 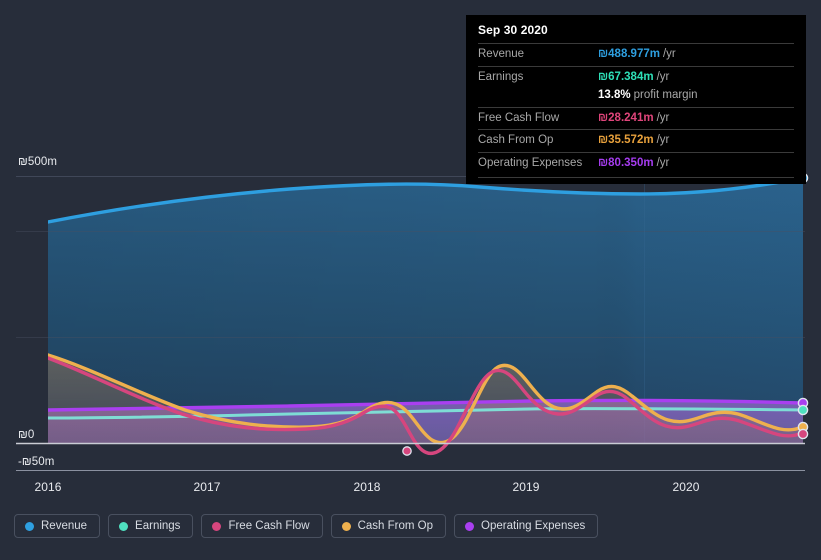 What do you see at coordinates (626, 117) in the screenshot?
I see `tooltip-value-free-cash-flow: ₪28.241m` at bounding box center [626, 117].